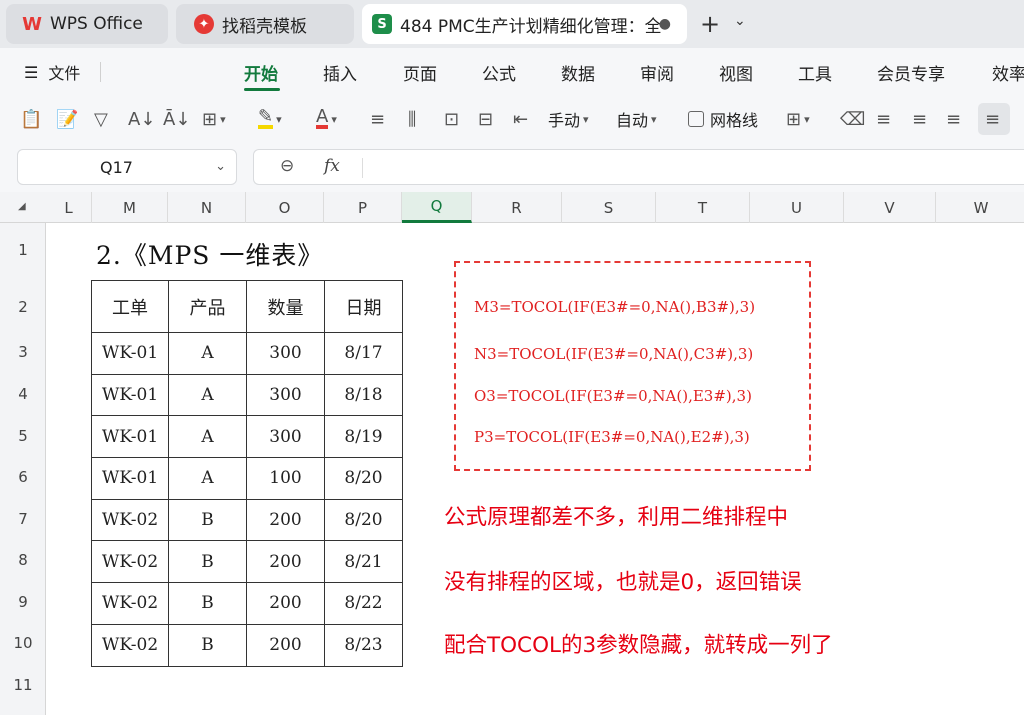 The height and width of the screenshot is (715, 1024). Describe the element at coordinates (890, 207) in the screenshot. I see `column-header: V` at that location.